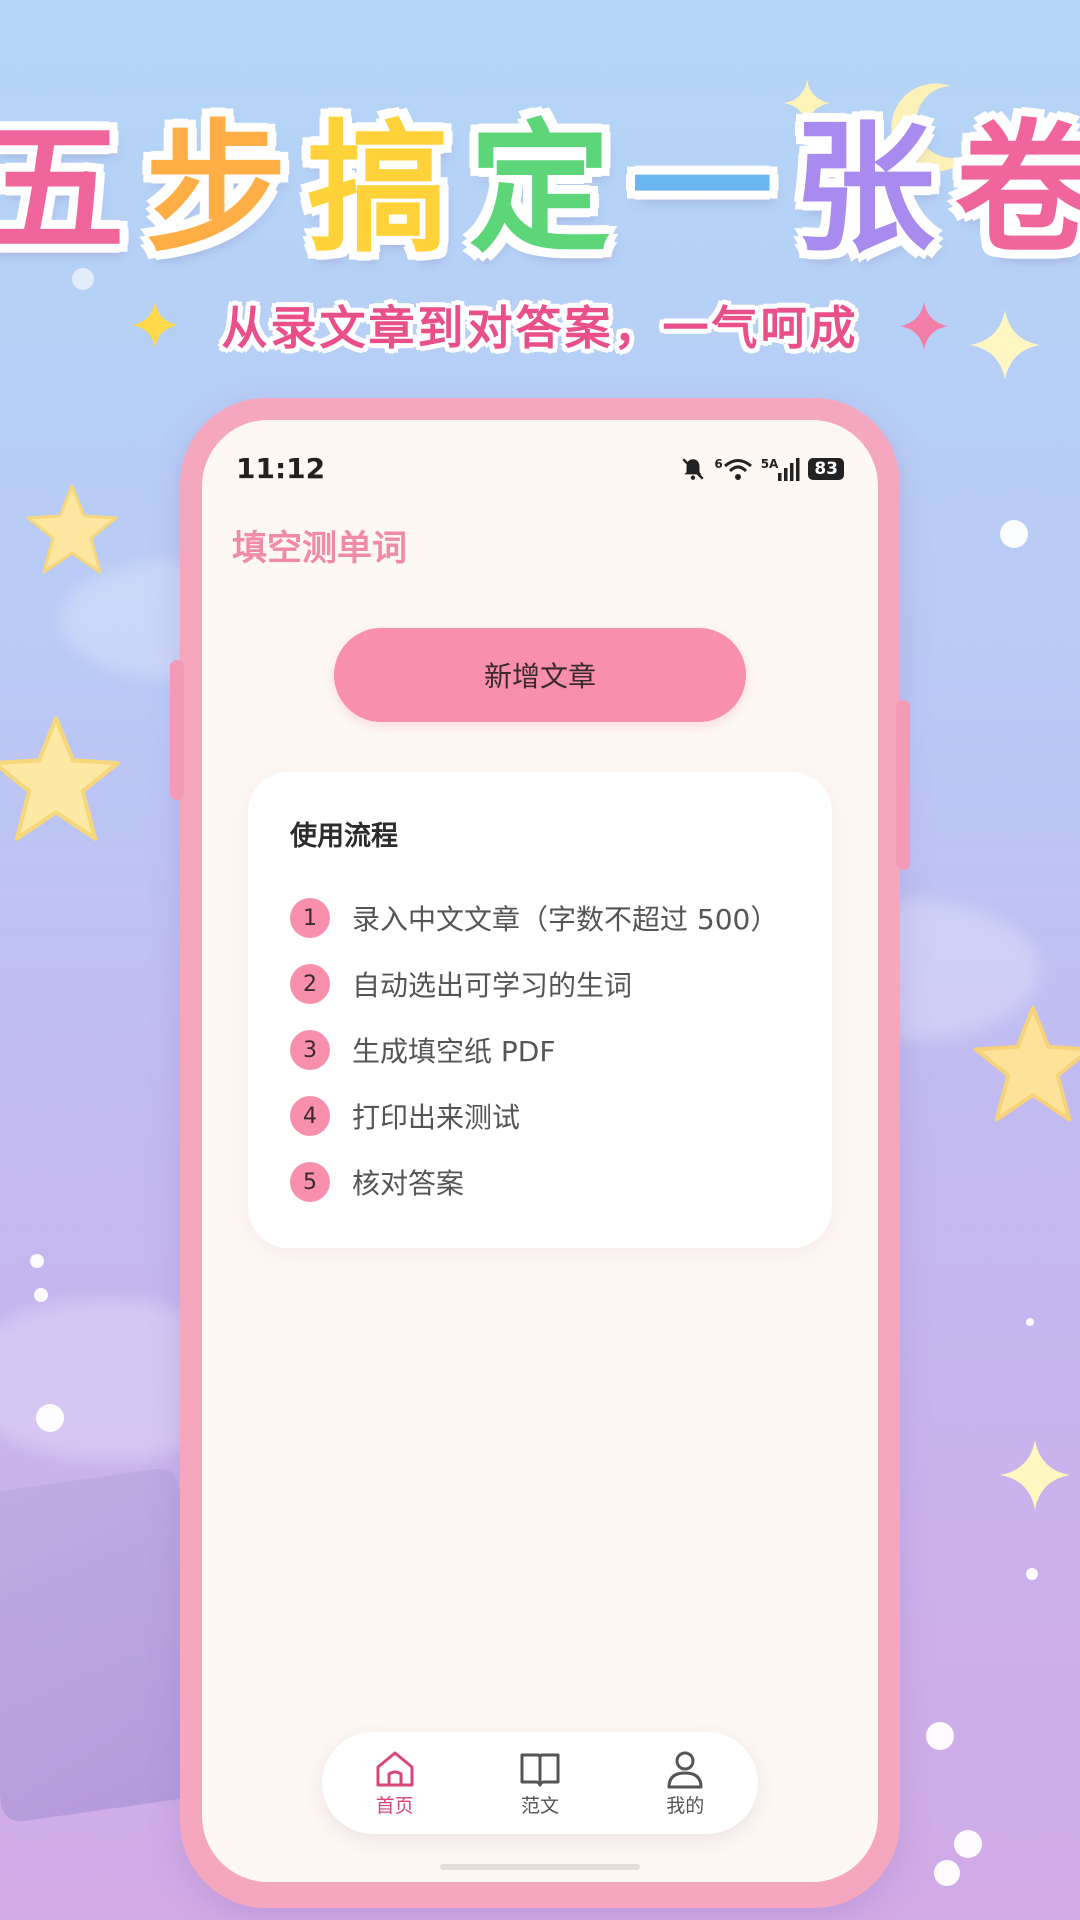 The image size is (1080, 1920). I want to click on step-item: 1 录入中文文章（字数不超过 500）, so click(534, 918).